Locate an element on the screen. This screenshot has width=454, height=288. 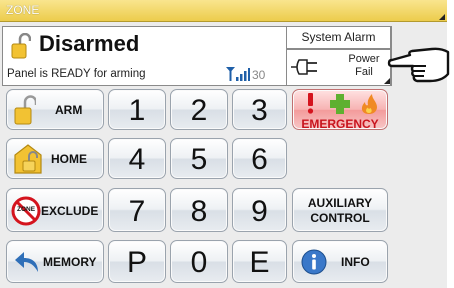
emergency-label: EMERGENCY is located at coordinates (340, 124).